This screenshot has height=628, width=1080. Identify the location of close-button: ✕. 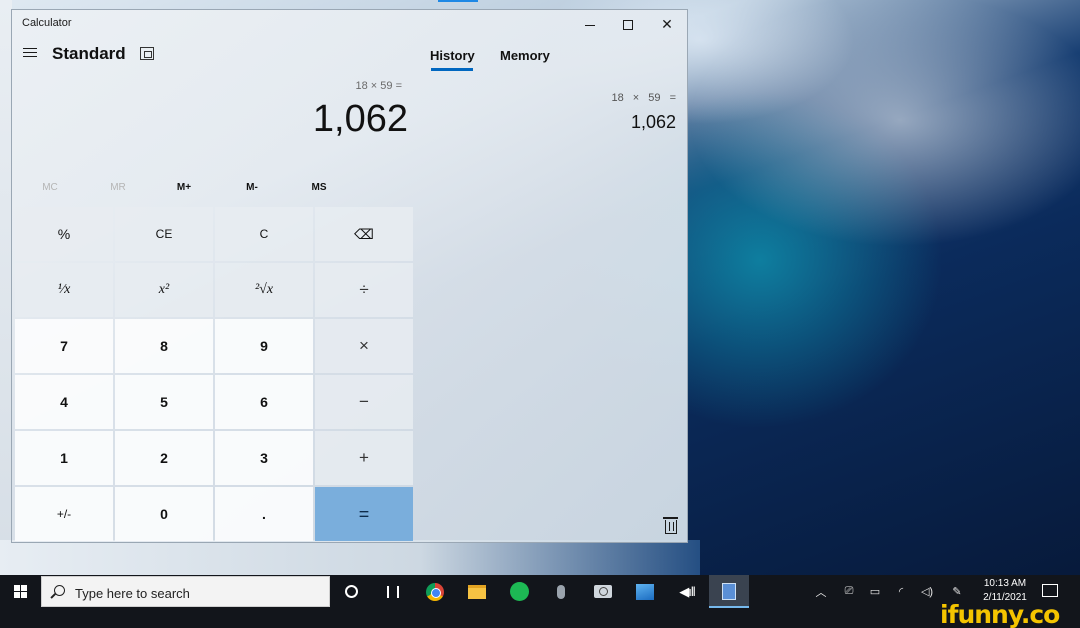
(667, 24).